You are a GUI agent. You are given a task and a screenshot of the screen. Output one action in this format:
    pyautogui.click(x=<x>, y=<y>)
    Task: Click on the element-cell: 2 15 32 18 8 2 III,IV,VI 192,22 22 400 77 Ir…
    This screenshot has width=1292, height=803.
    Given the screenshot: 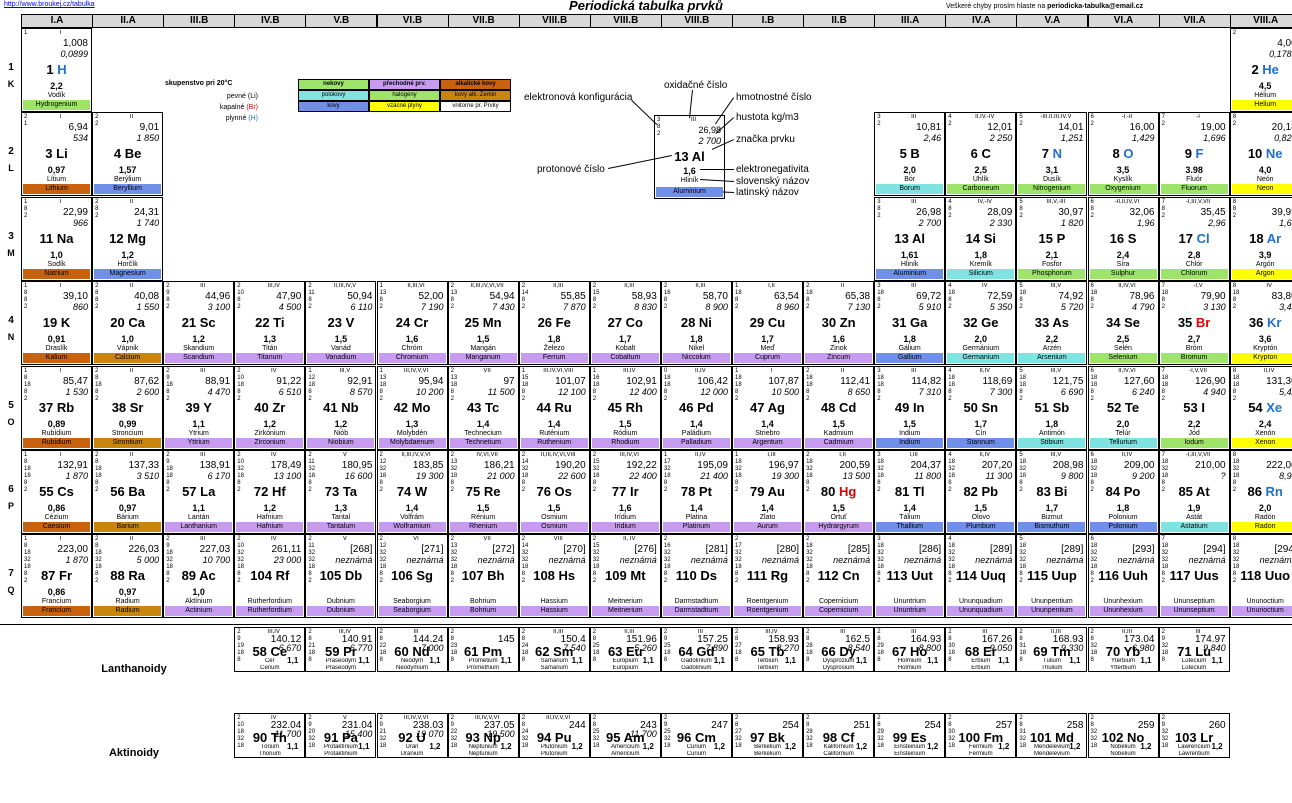 What is the action you would take?
    pyautogui.click(x=625, y=492)
    